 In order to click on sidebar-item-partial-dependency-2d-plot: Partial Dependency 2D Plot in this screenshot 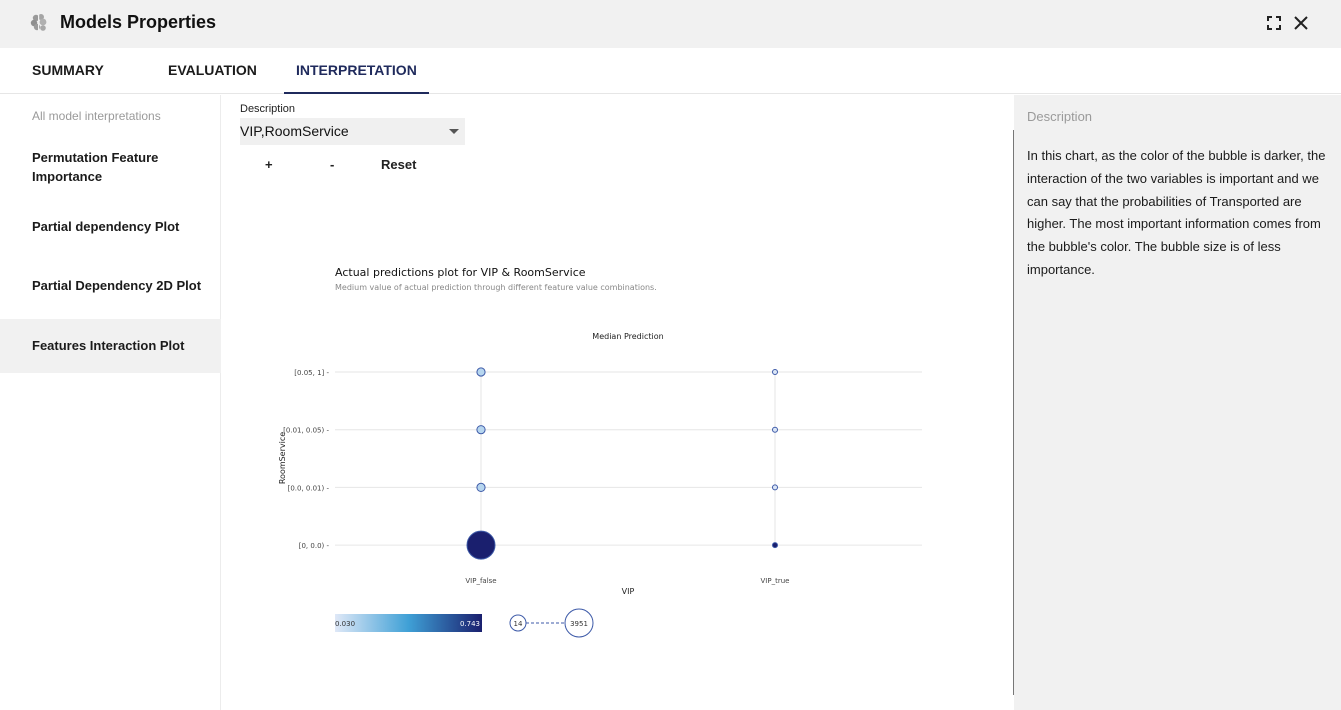, I will do `click(110, 286)`.